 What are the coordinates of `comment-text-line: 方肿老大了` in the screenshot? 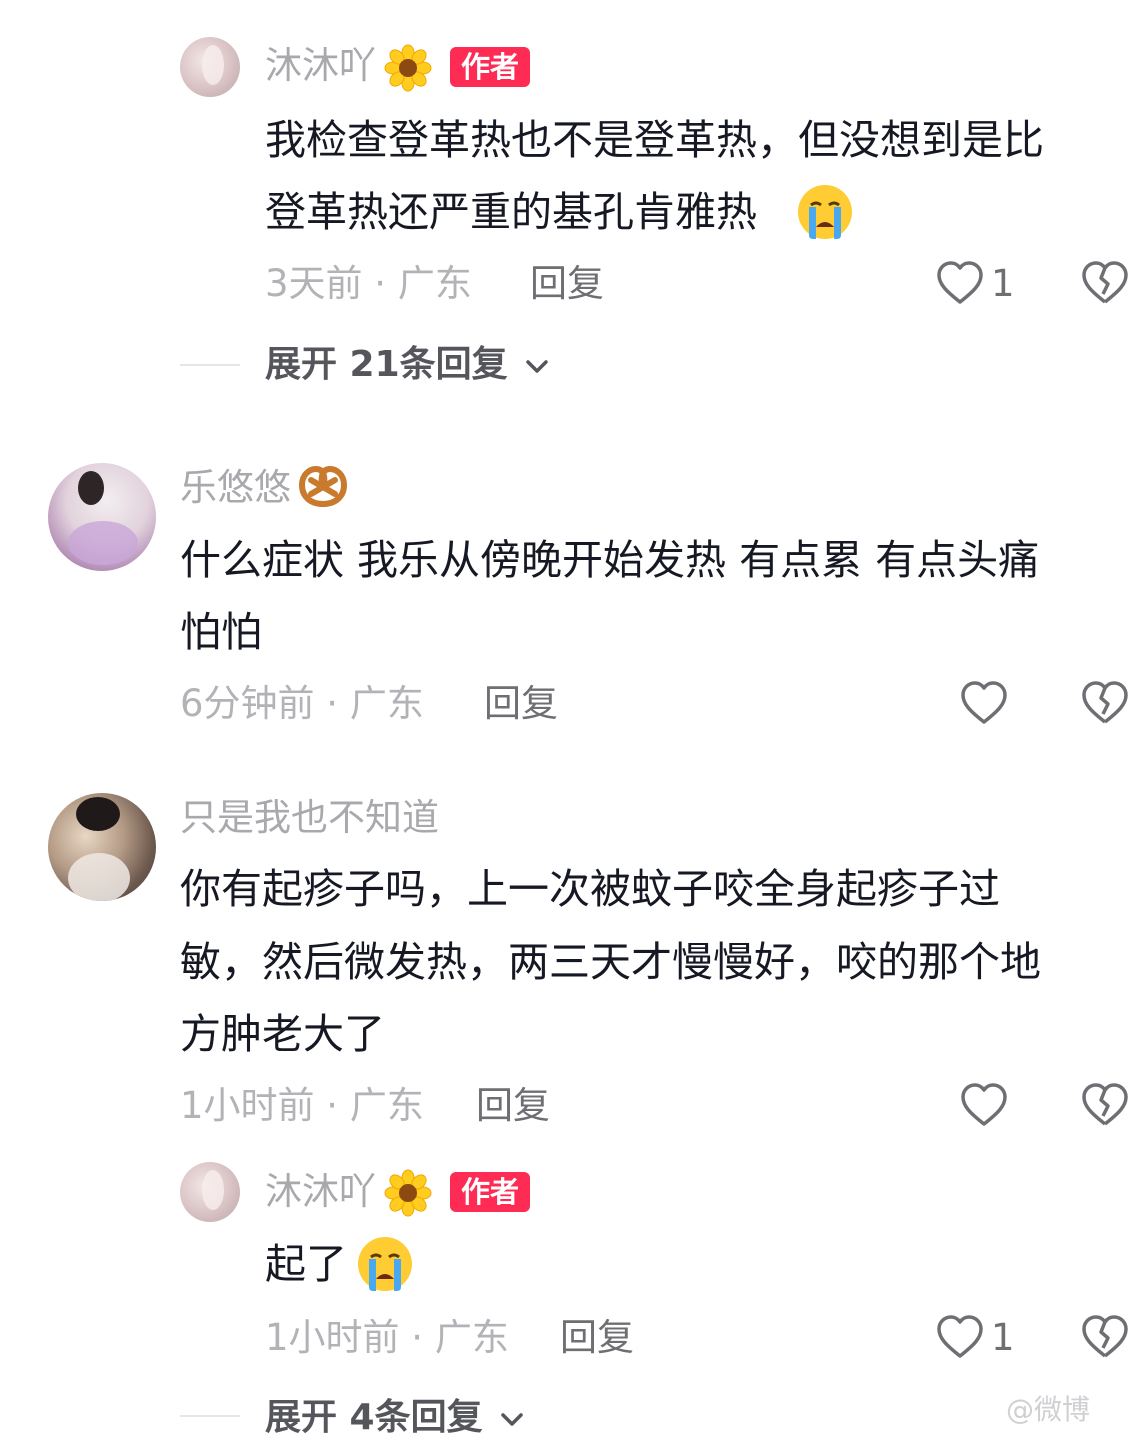 It's located at (282, 1034).